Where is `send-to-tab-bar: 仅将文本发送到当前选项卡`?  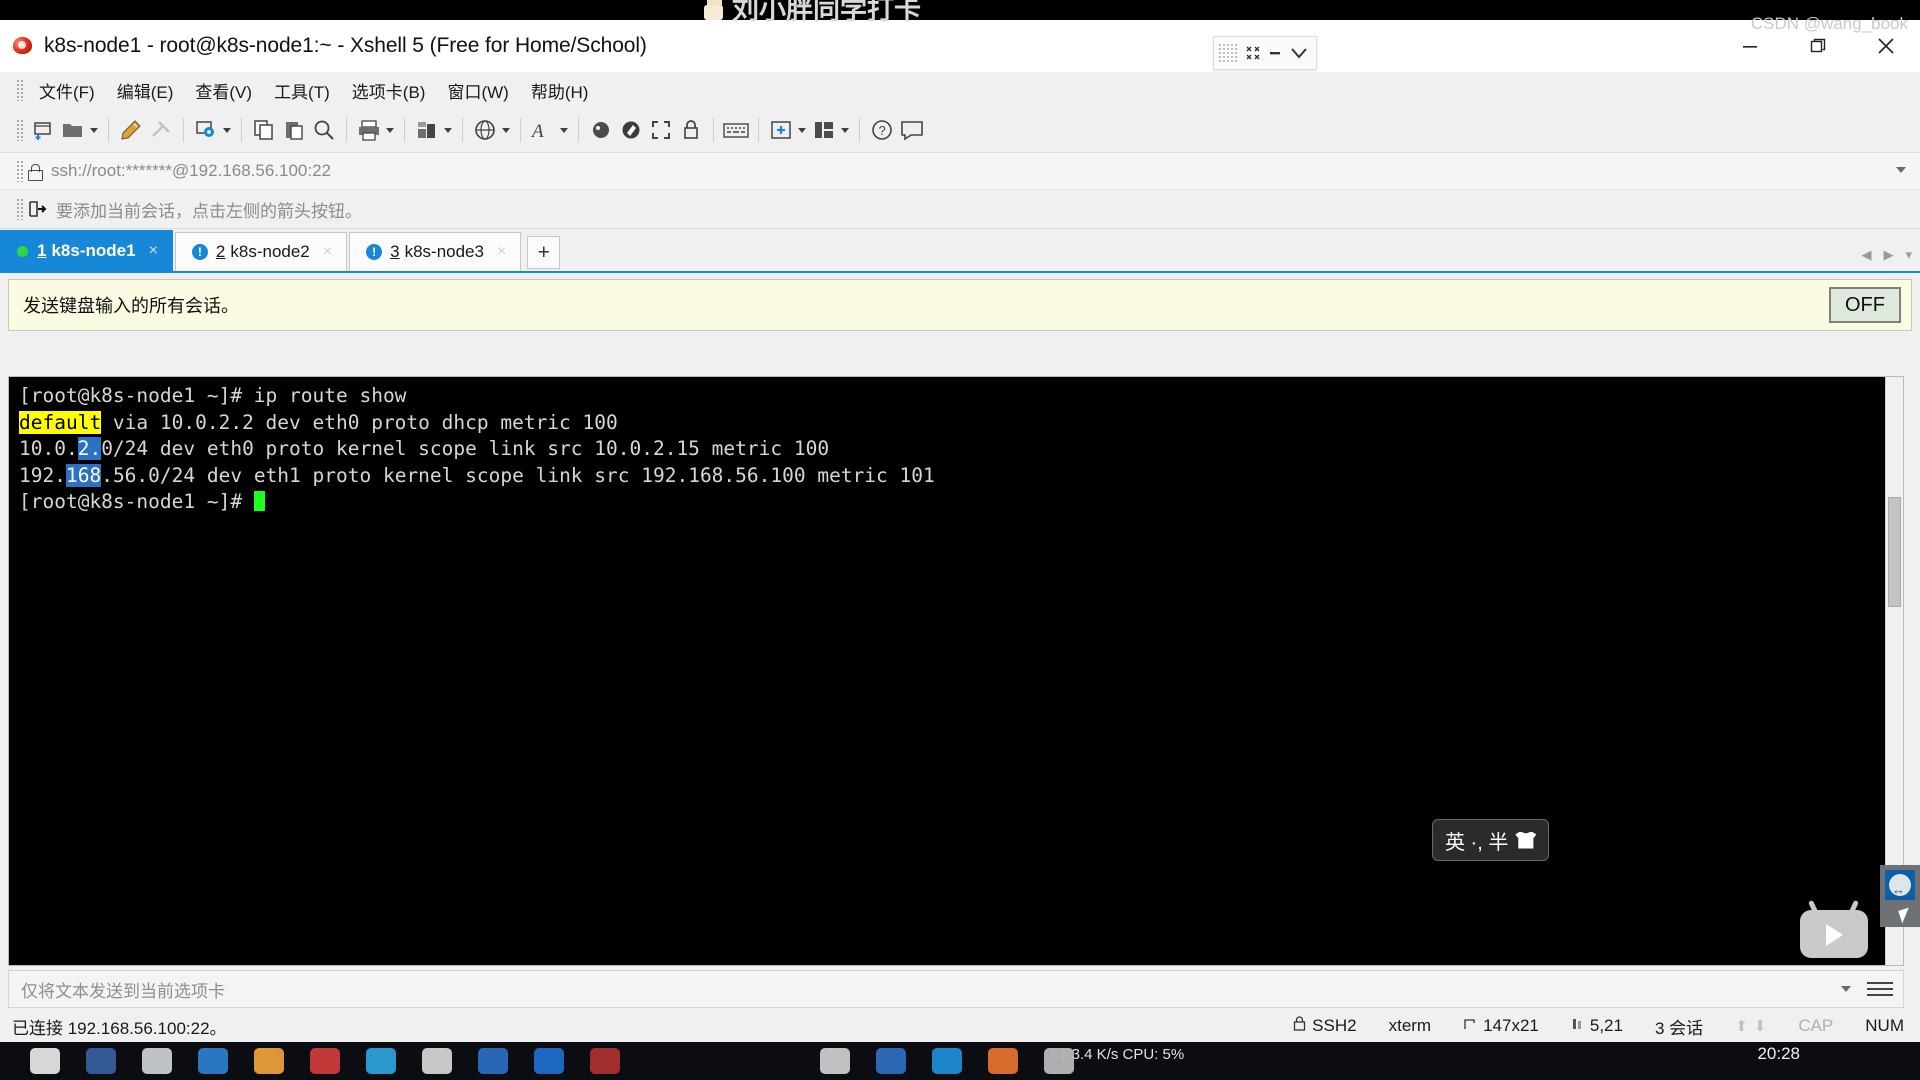
send-to-tab-bar: 仅将文本发送到当前选项卡 is located at coordinates (956, 989).